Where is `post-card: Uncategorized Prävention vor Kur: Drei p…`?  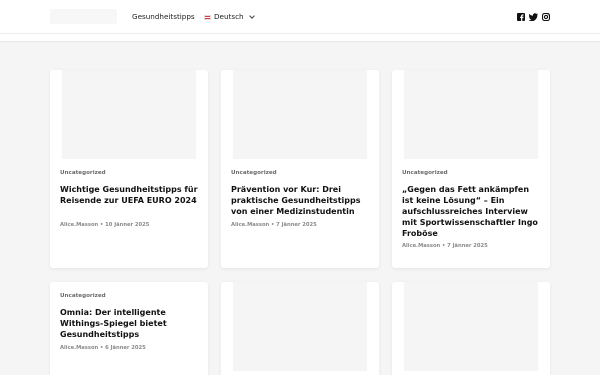
post-card: Uncategorized Prävention vor Kur: Drei p… is located at coordinates (300, 169).